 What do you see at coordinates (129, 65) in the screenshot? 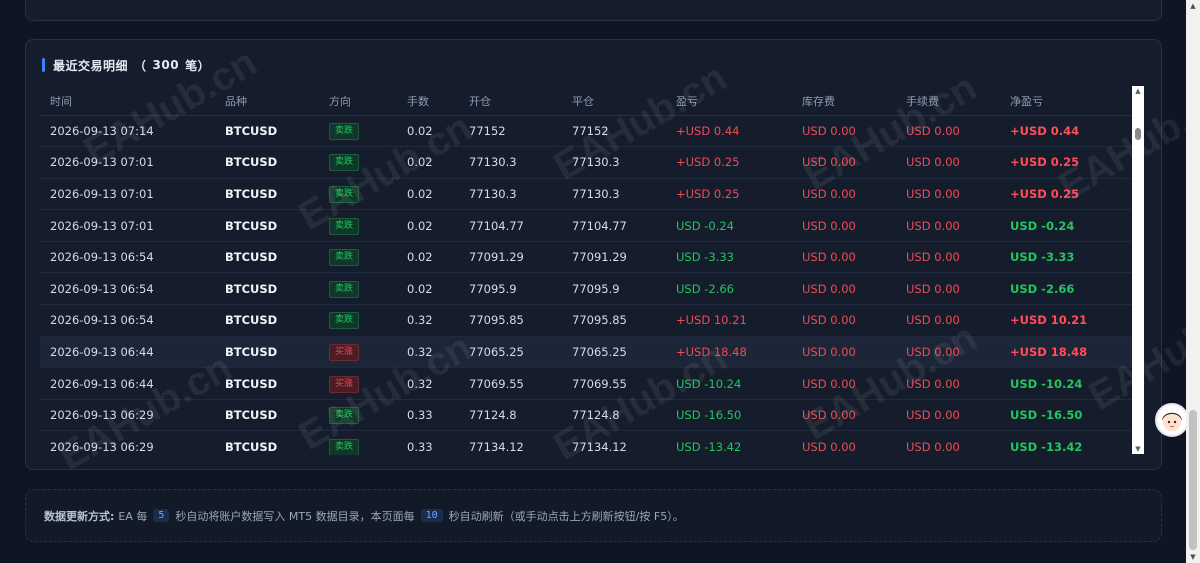
I see `trades-title: 最近交易明细 （ 300 笔）` at bounding box center [129, 65].